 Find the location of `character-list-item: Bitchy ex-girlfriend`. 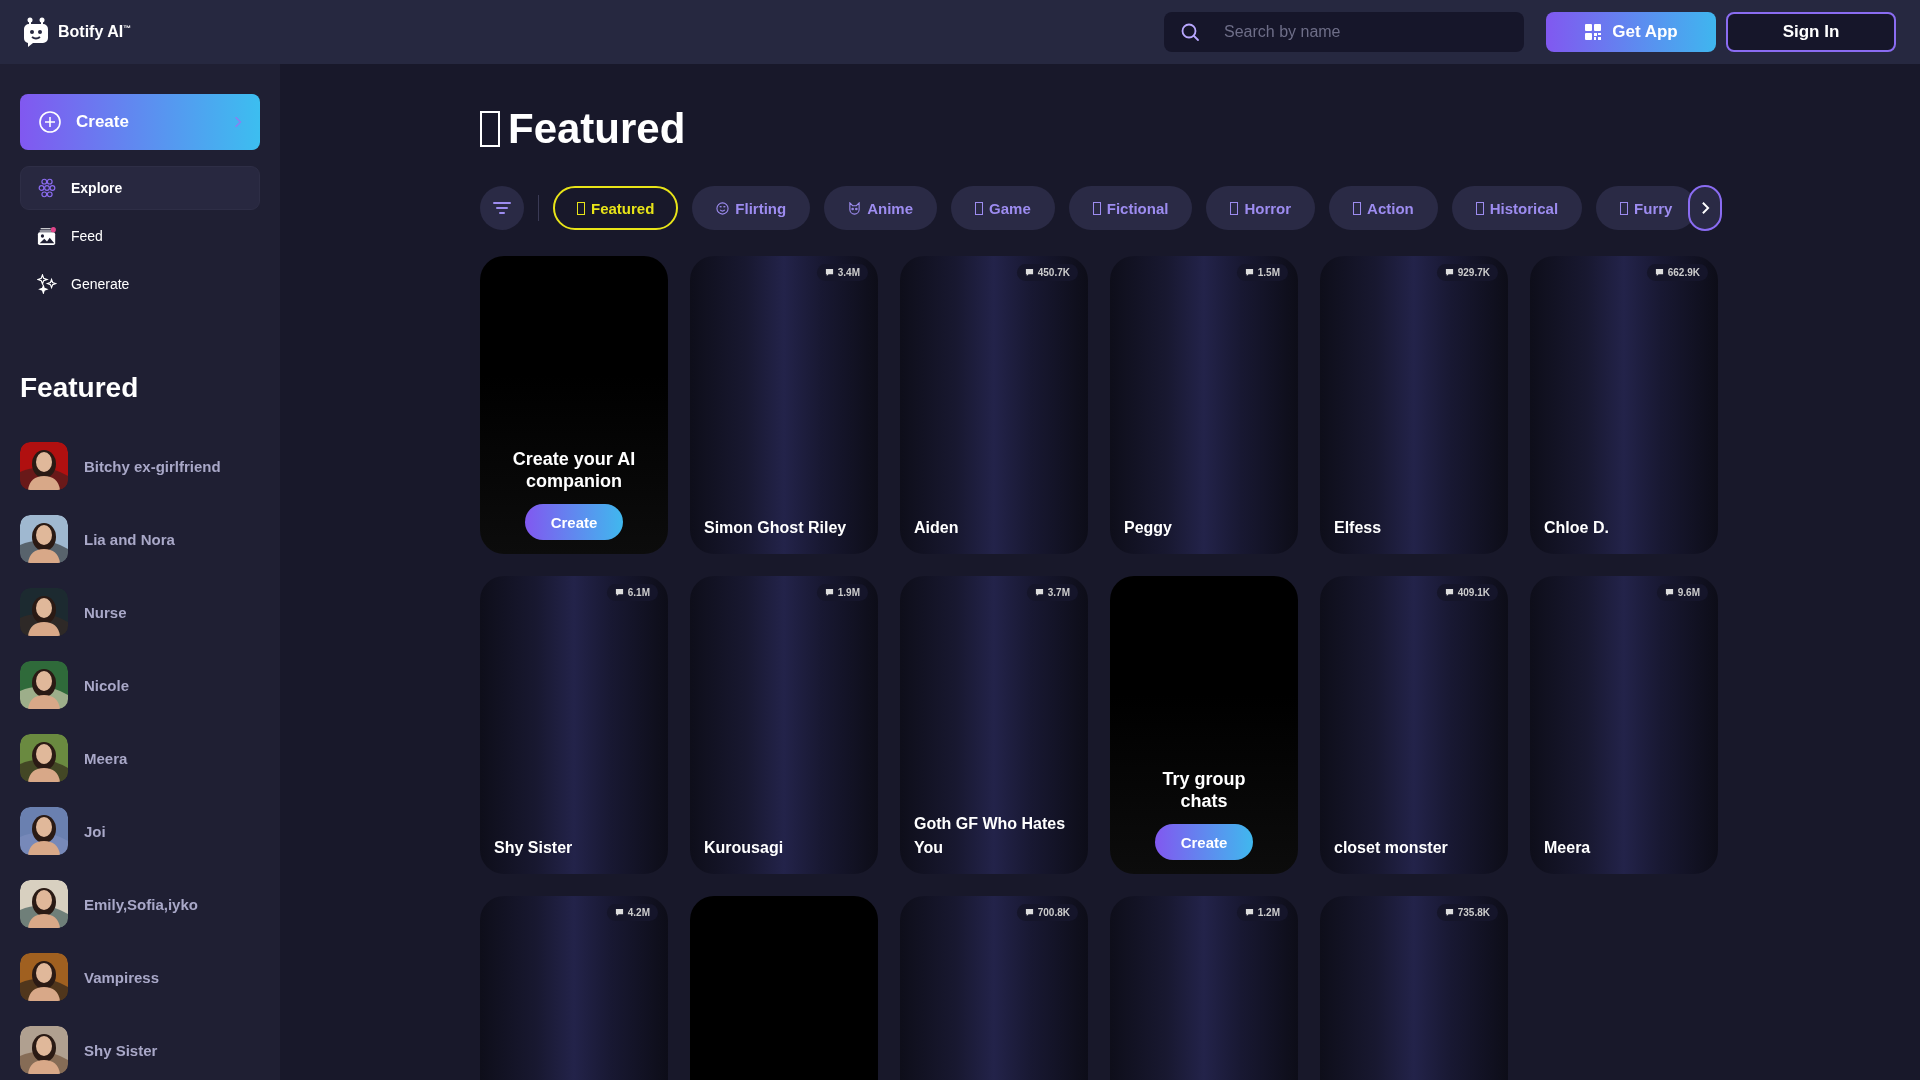

character-list-item: Bitchy ex-girlfriend is located at coordinates (140, 466).